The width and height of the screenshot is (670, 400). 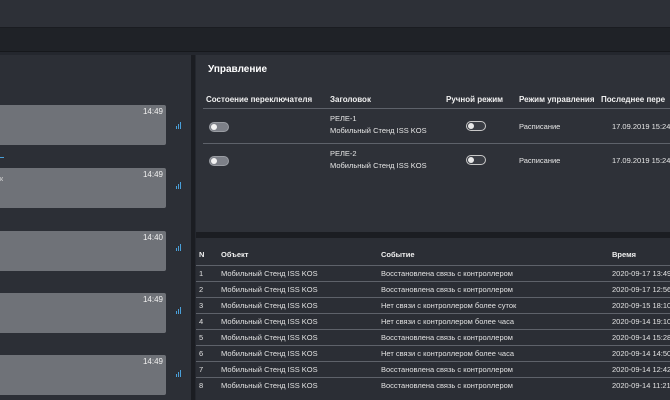 I want to click on top-header-bar, so click(x=335, y=14).